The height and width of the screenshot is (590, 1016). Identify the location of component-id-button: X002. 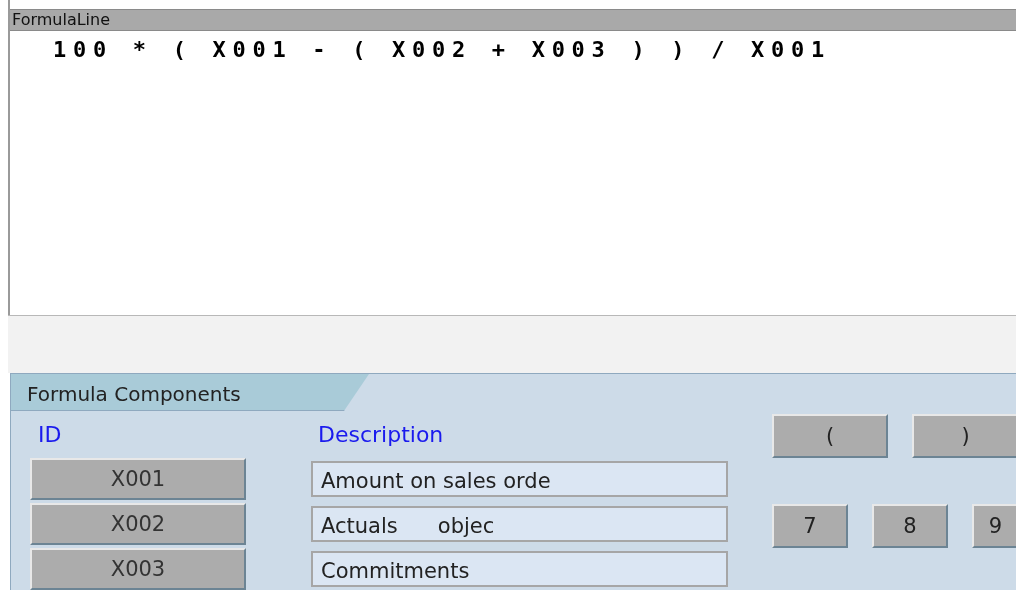
(138, 524).